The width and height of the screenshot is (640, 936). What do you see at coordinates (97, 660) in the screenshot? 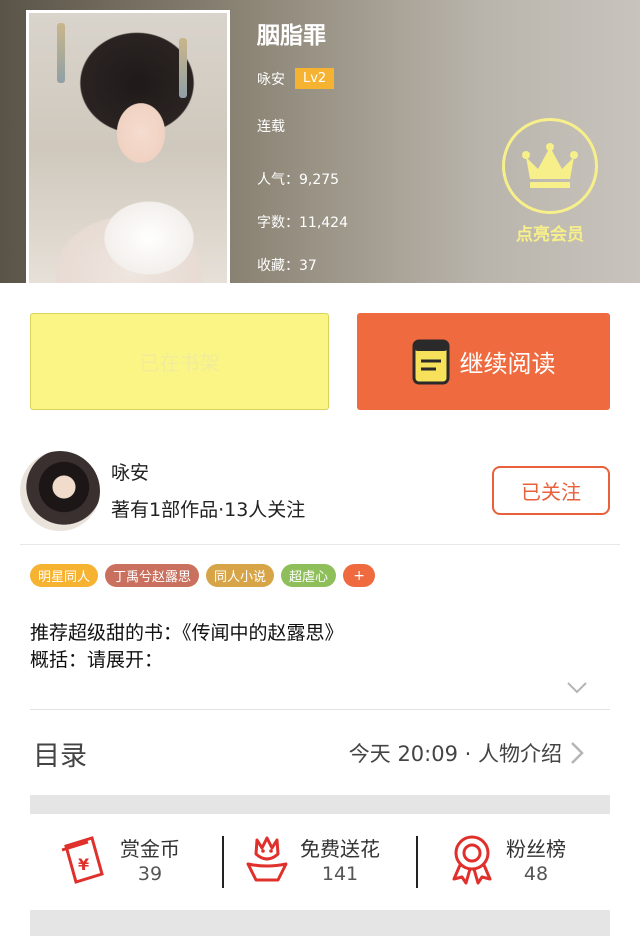
I see `description-line: 概括：请展开：` at bounding box center [97, 660].